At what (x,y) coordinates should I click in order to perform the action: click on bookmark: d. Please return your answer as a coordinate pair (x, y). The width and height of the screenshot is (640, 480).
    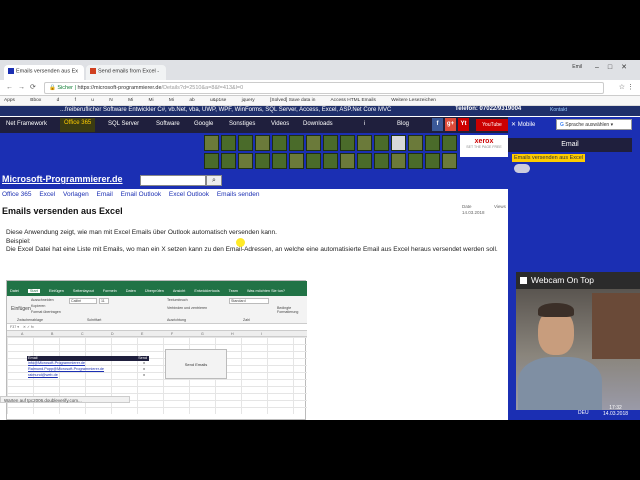
    Looking at the image, I should click on (58, 100).